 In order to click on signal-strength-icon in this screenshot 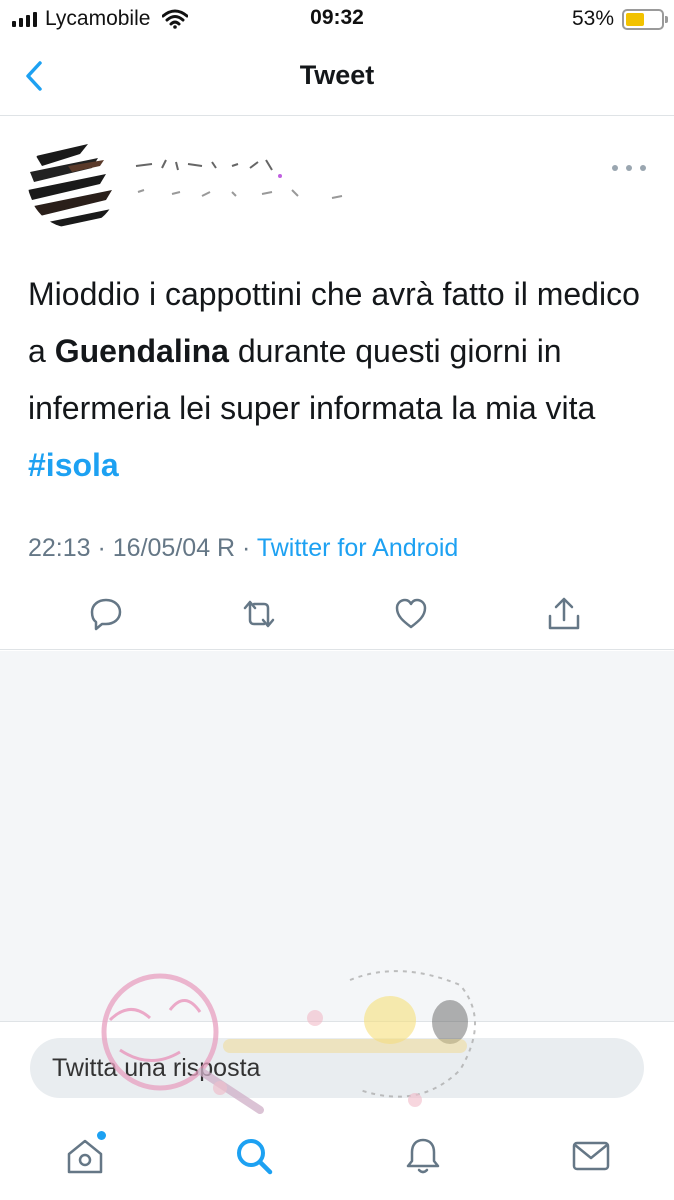, I will do `click(24, 19)`.